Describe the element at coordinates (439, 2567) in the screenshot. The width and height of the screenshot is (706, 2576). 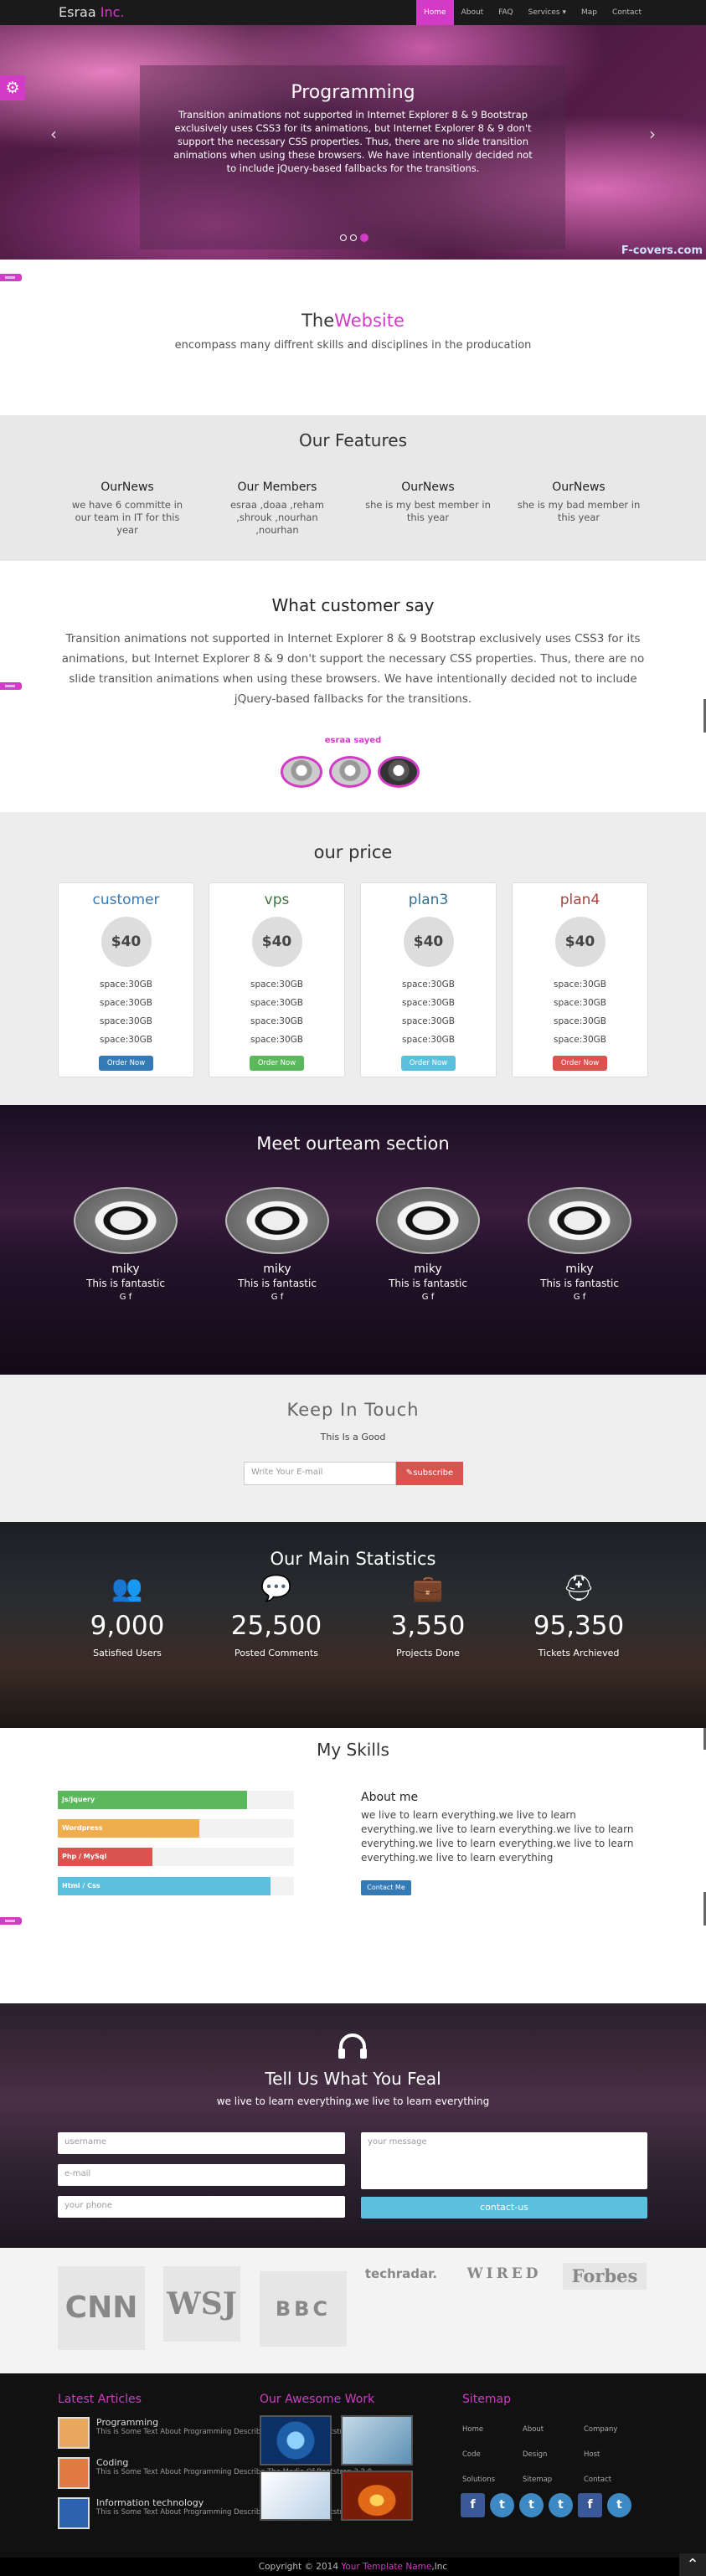
I see `copyright-suffix: ,Inc` at that location.